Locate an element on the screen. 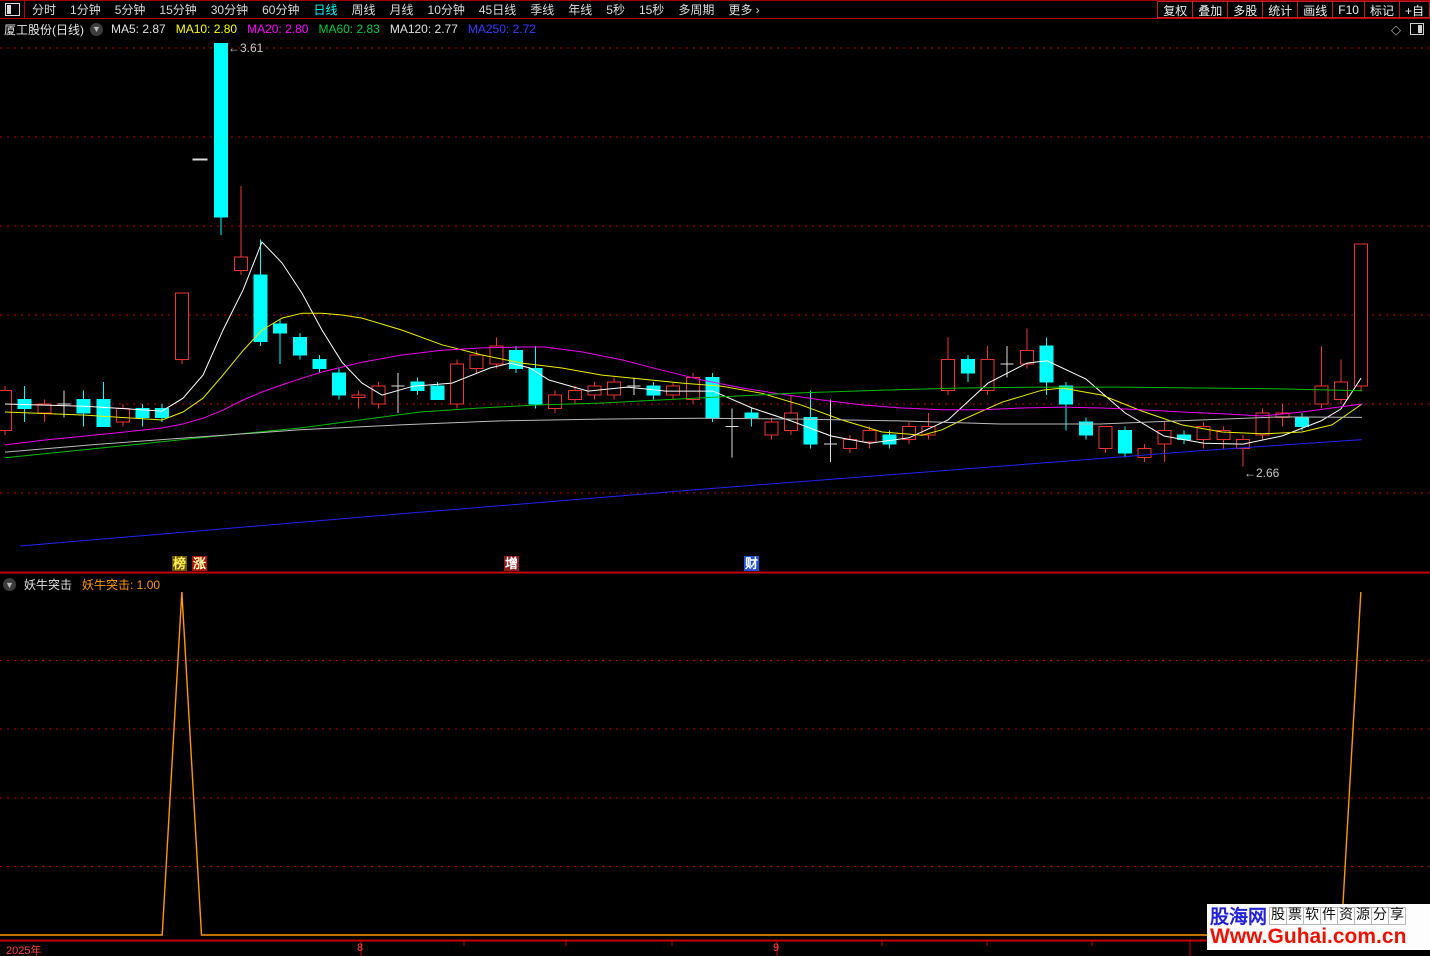 The height and width of the screenshot is (956, 1430). window-layout-cell is located at coordinates (12, 9).